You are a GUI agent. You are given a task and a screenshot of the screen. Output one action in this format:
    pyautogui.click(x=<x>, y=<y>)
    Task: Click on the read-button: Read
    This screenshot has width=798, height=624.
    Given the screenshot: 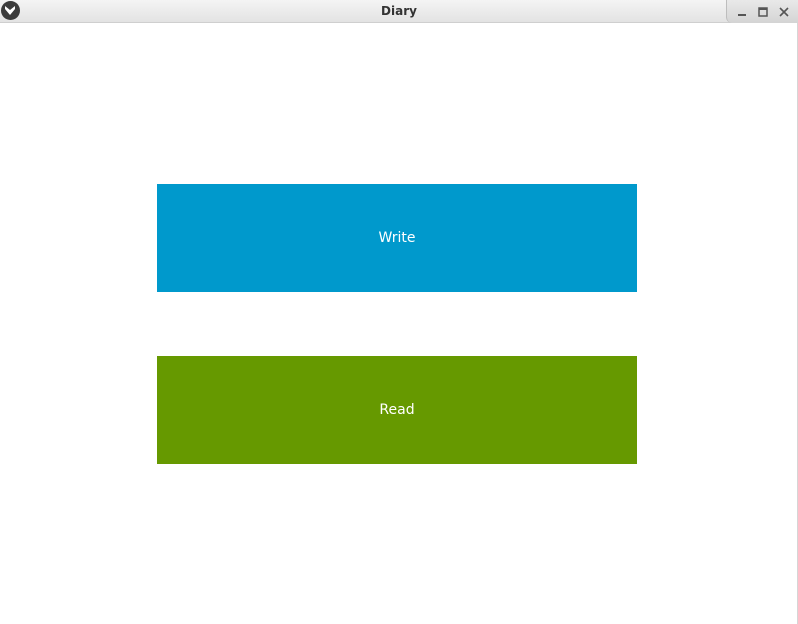 What is the action you would take?
    pyautogui.click(x=397, y=410)
    